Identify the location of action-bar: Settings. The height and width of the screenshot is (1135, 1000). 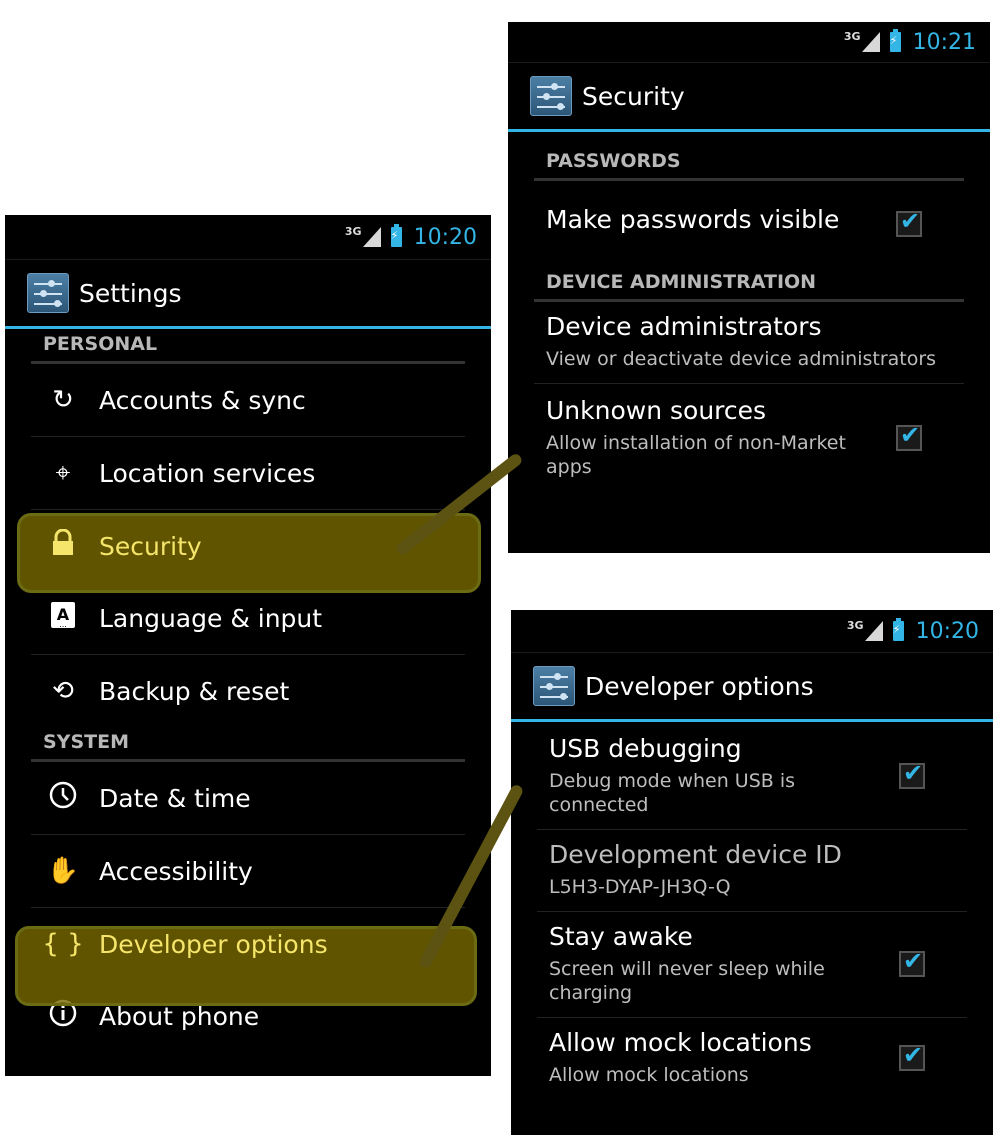
(248, 294).